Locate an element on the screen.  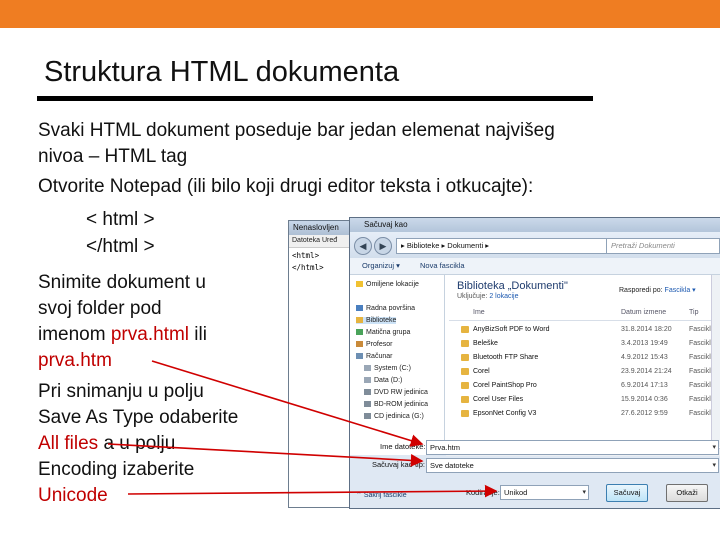
arrow-encoding is located at coordinates (312, 491).